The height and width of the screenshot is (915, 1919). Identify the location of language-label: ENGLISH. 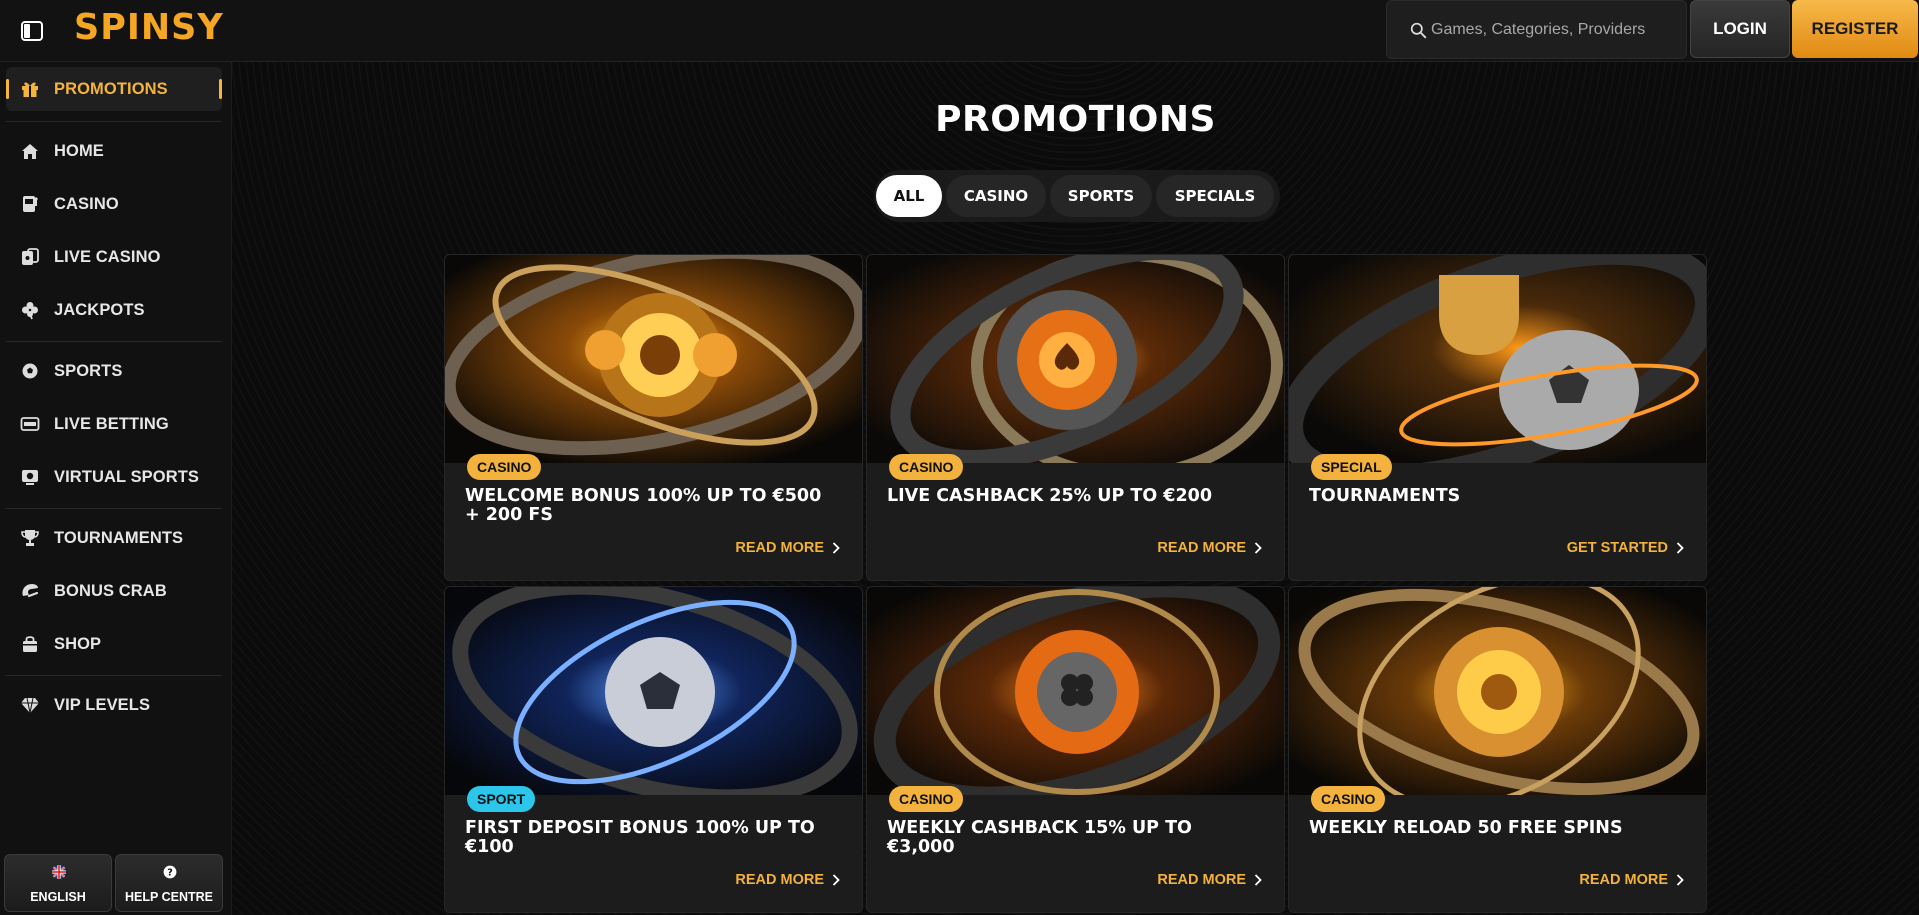
(58, 897).